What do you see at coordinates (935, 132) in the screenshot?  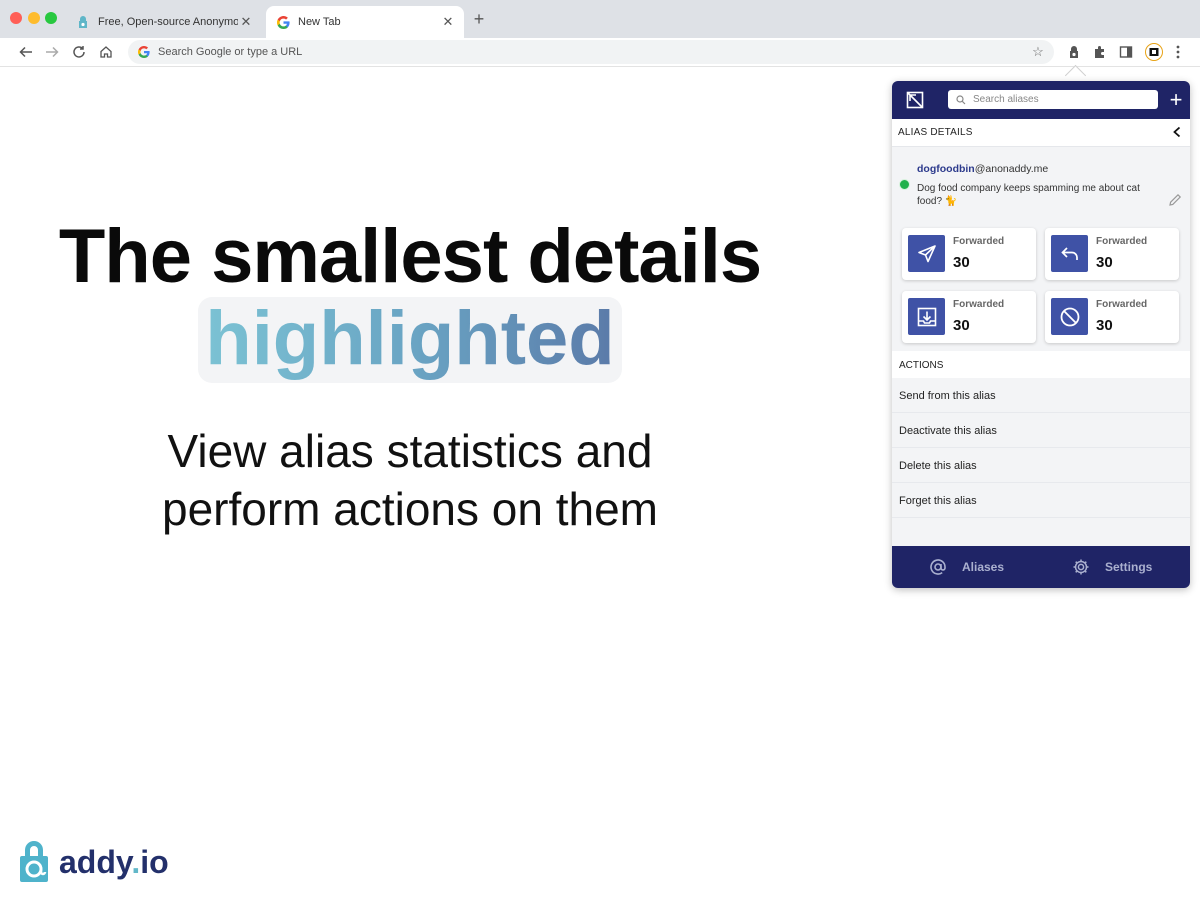 I see `section-title: ALIAS DETAILS` at bounding box center [935, 132].